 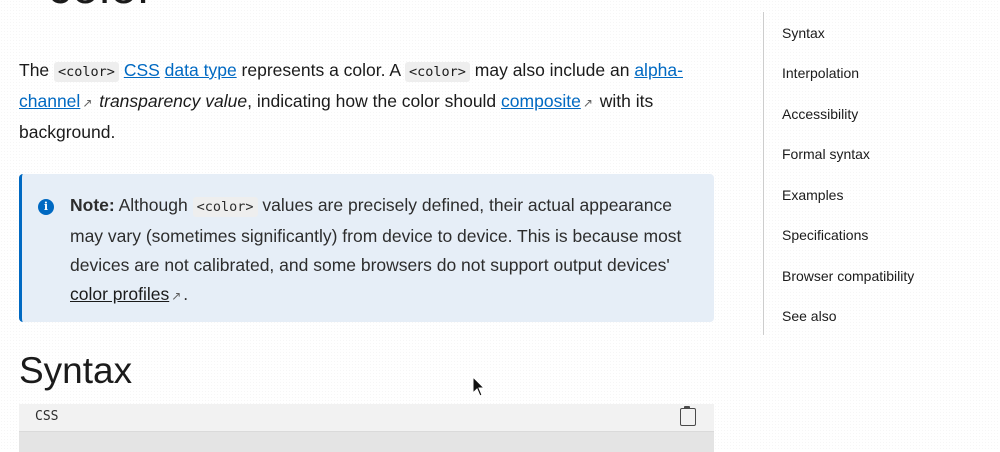 I want to click on code-block, so click(x=366, y=442).